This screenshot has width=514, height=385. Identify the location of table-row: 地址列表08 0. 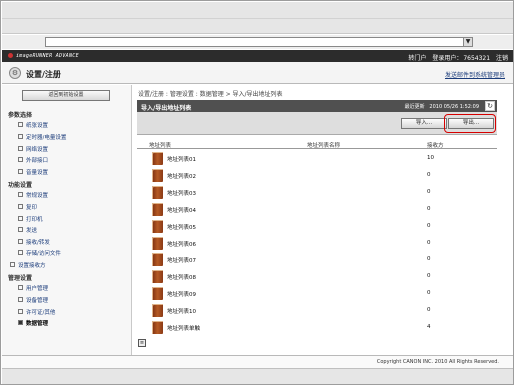
(317, 276).